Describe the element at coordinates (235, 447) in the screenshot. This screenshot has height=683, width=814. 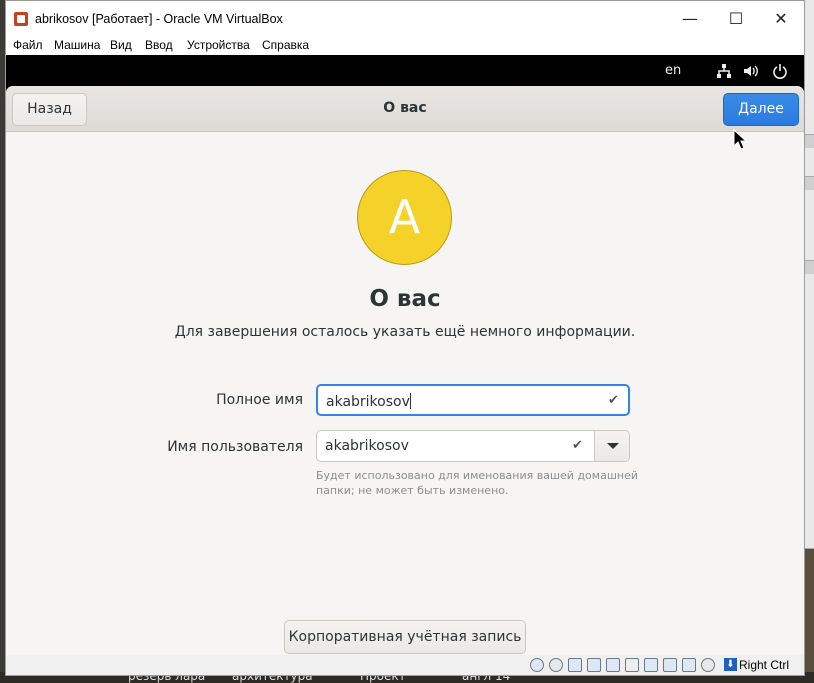
I see `username-label: Имя пользователя` at that location.